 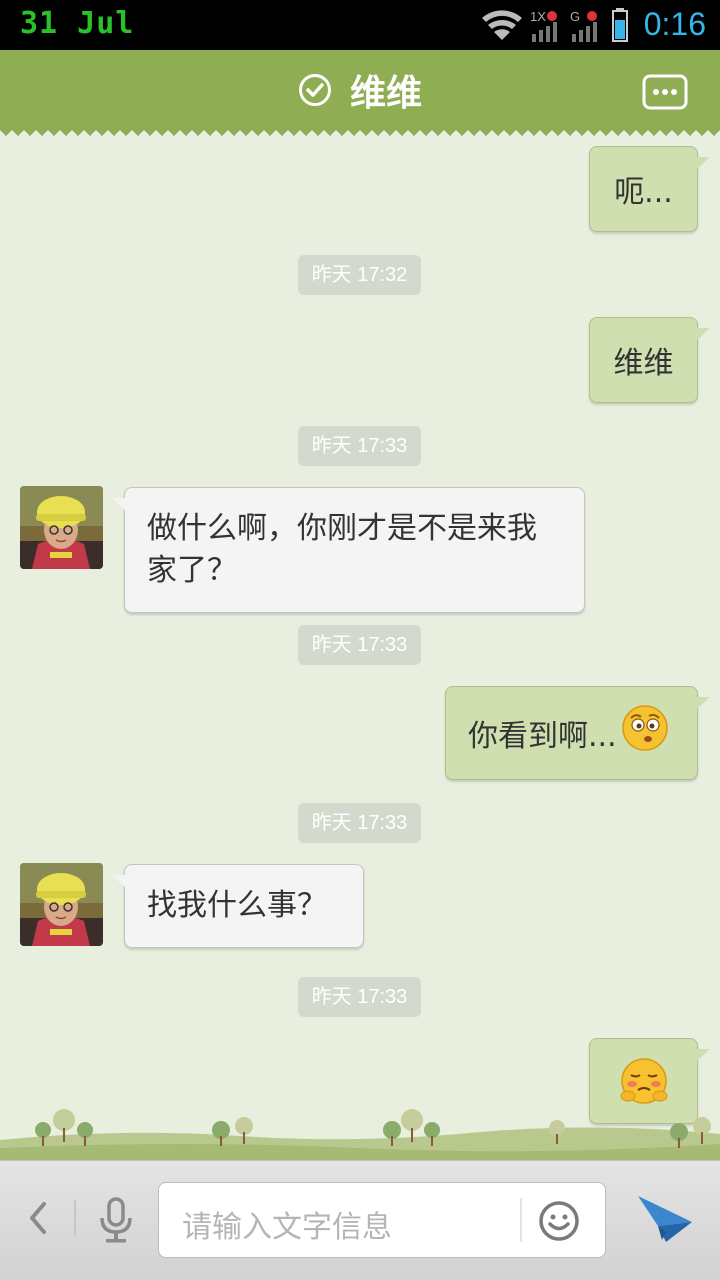 I want to click on page-title: 维维, so click(x=385, y=93).